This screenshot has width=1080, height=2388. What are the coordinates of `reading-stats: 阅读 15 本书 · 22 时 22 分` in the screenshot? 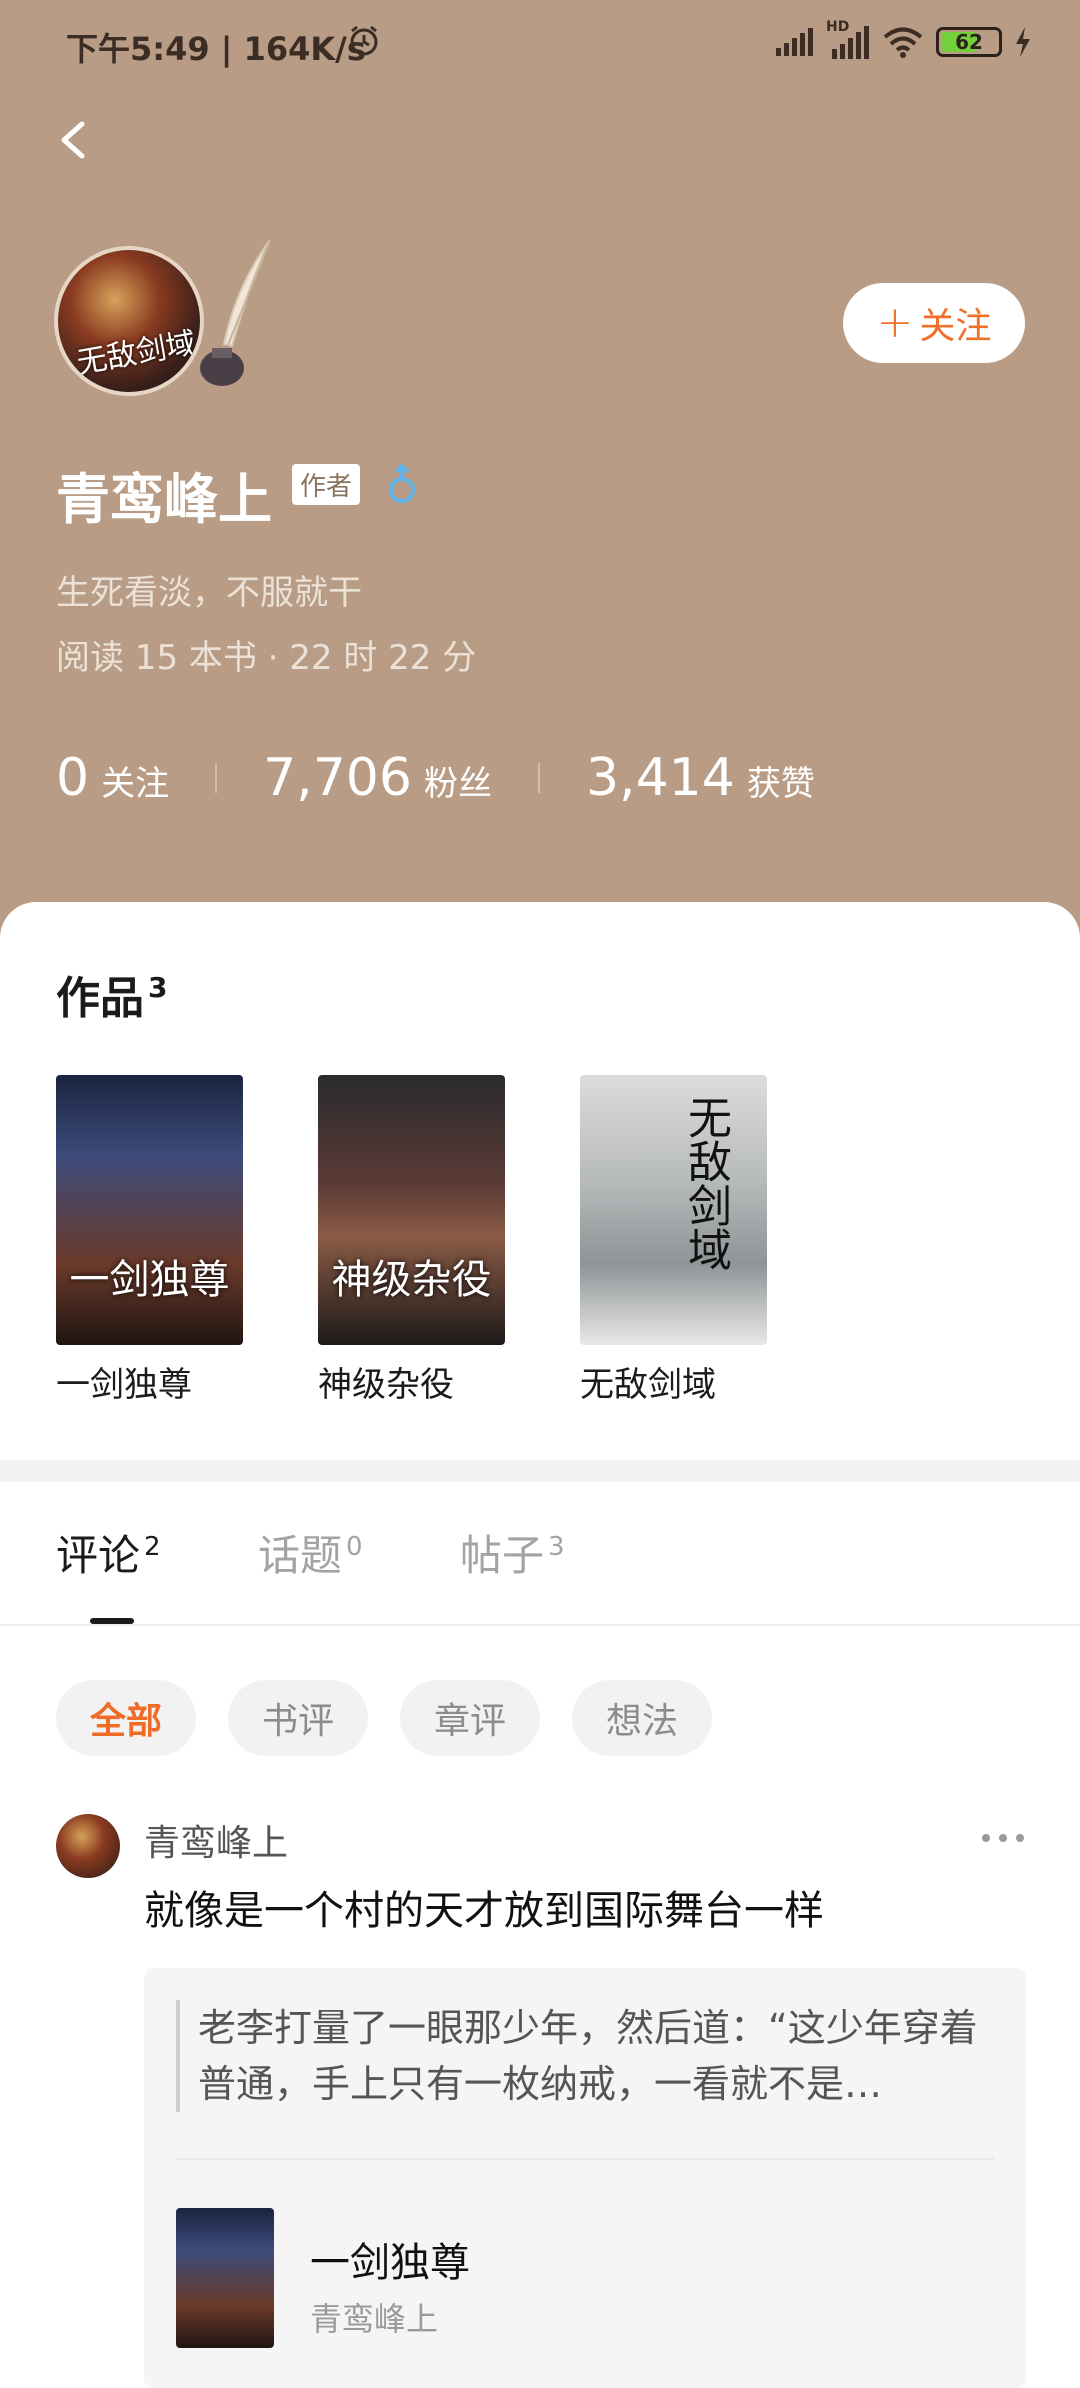 It's located at (266, 658).